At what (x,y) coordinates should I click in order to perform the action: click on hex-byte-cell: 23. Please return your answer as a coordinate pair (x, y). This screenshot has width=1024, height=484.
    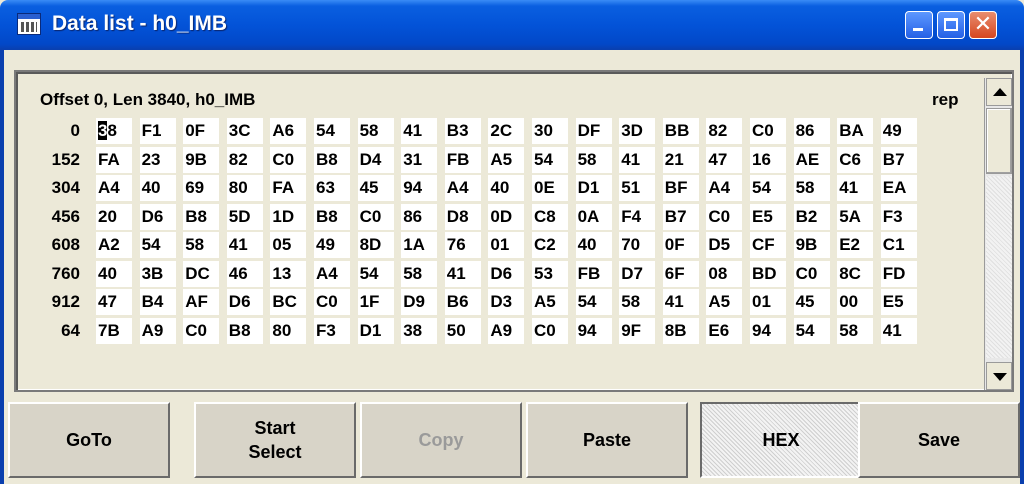
    Looking at the image, I should click on (157, 159).